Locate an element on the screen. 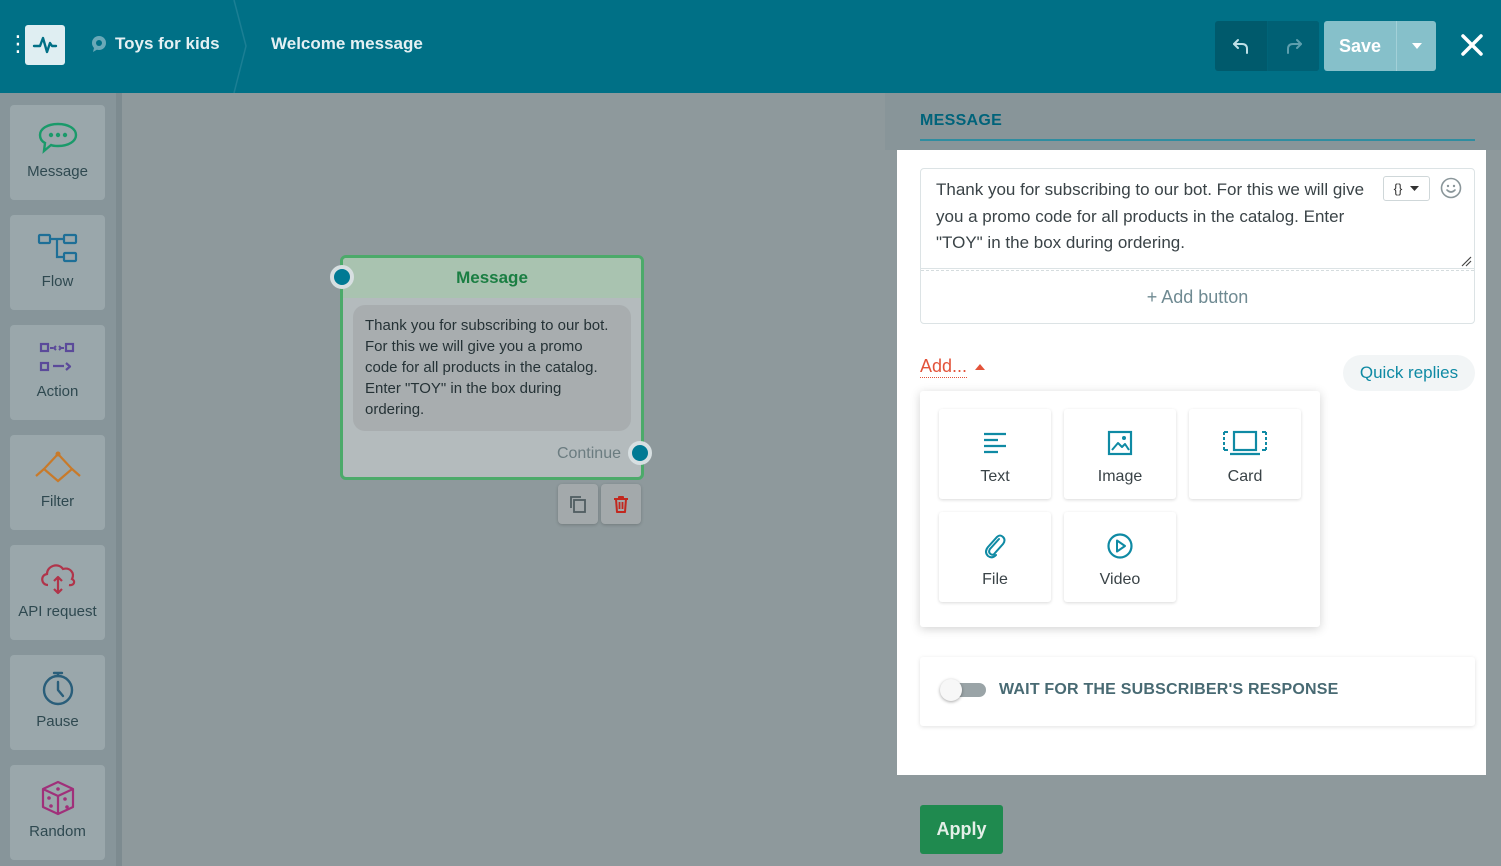 The width and height of the screenshot is (1501, 866). tool-flow: Flow is located at coordinates (57, 262).